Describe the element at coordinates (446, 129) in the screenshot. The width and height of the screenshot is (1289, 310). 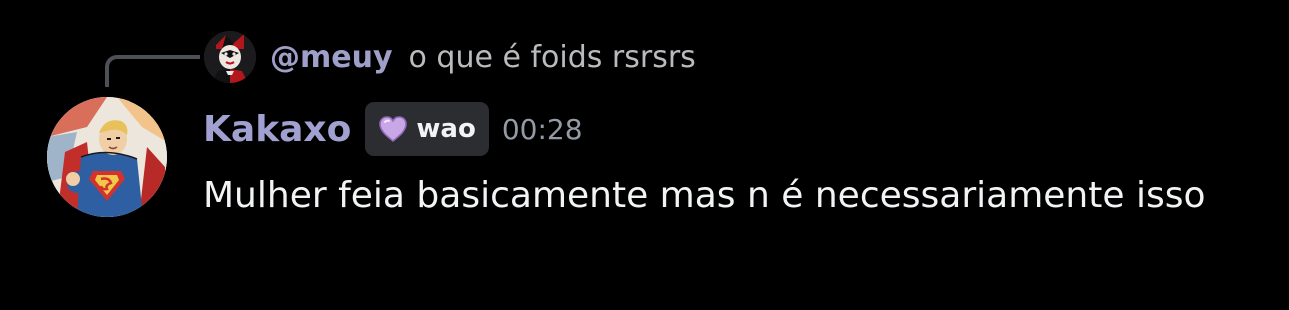
I see `clan-tag-label: wao` at that location.